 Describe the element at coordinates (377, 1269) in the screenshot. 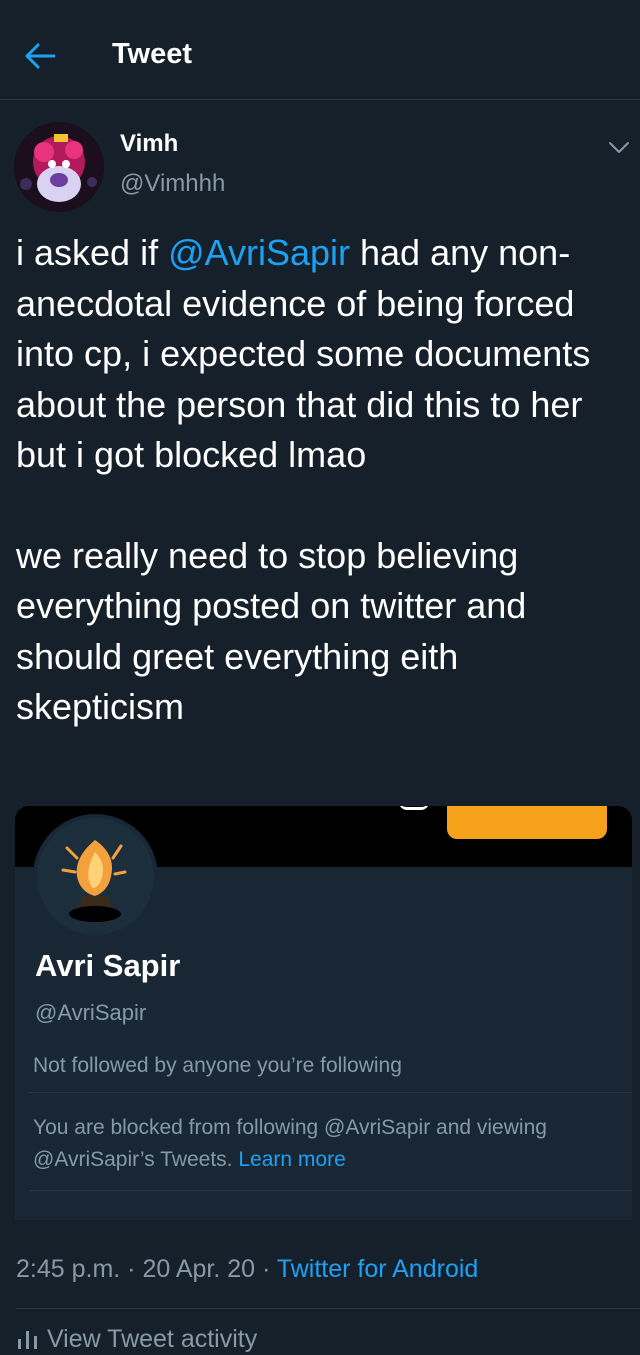

I see `tweet-source-link: Twitter for Android` at that location.